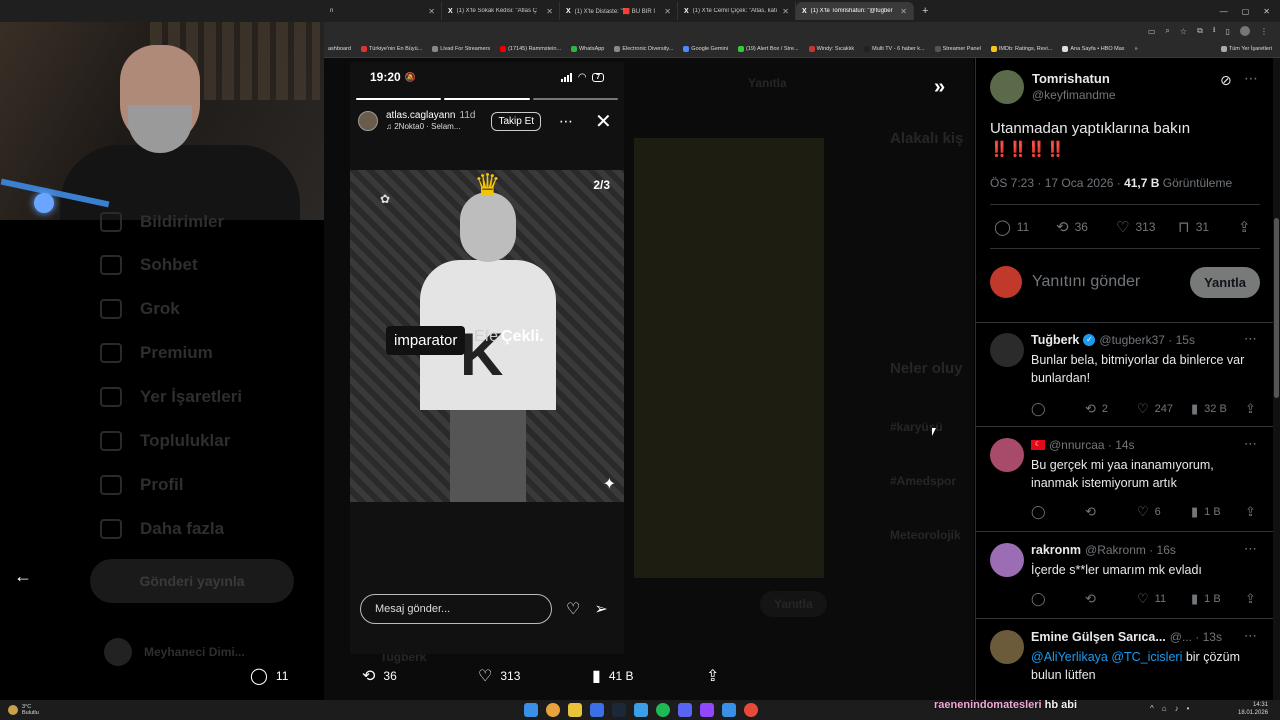  What do you see at coordinates (1250, 48) in the screenshot?
I see `bookmarks-folder: Tüm Yer İşaretleri` at bounding box center [1250, 48].